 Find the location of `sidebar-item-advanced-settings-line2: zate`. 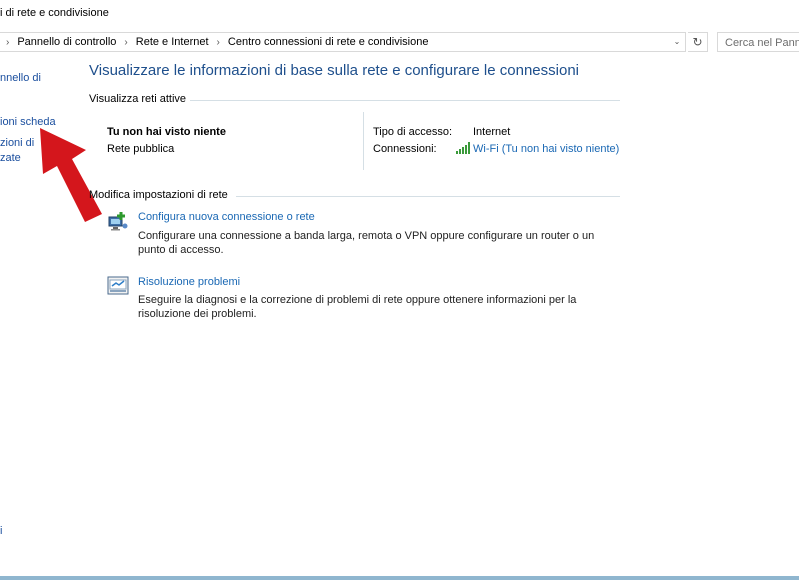

sidebar-item-advanced-settings-line2: zate is located at coordinates (10, 158).